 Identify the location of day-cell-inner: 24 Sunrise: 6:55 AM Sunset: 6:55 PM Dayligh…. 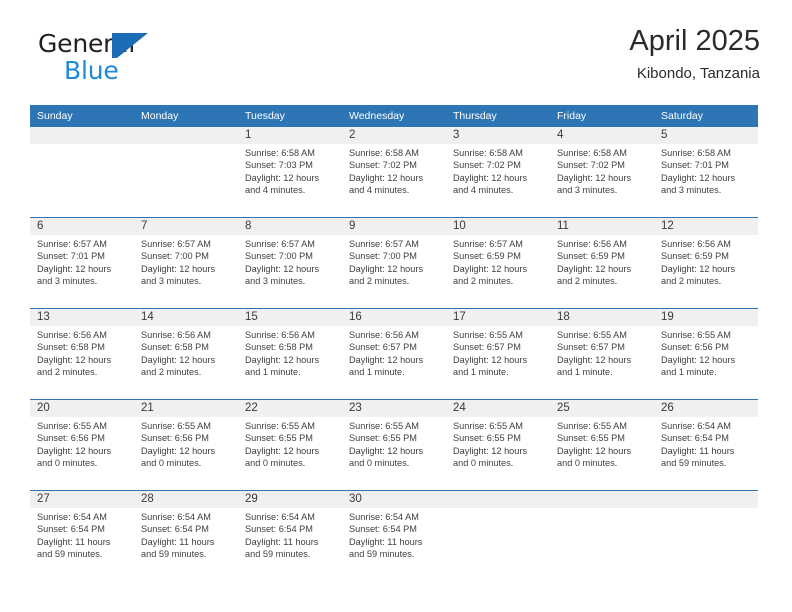
(498, 445).